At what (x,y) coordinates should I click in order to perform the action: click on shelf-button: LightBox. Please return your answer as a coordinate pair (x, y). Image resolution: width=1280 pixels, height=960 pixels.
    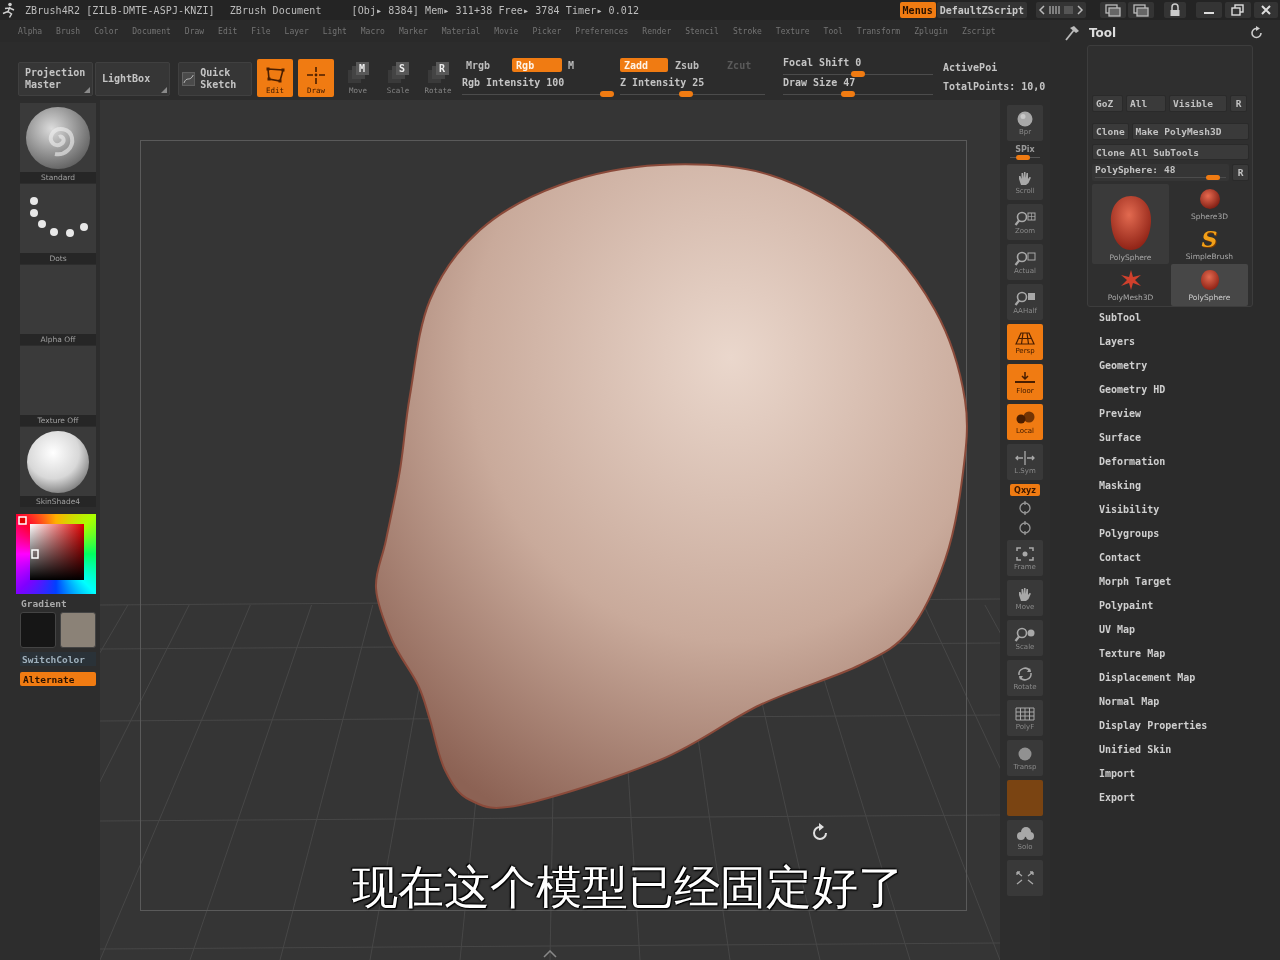
    Looking at the image, I should click on (132, 79).